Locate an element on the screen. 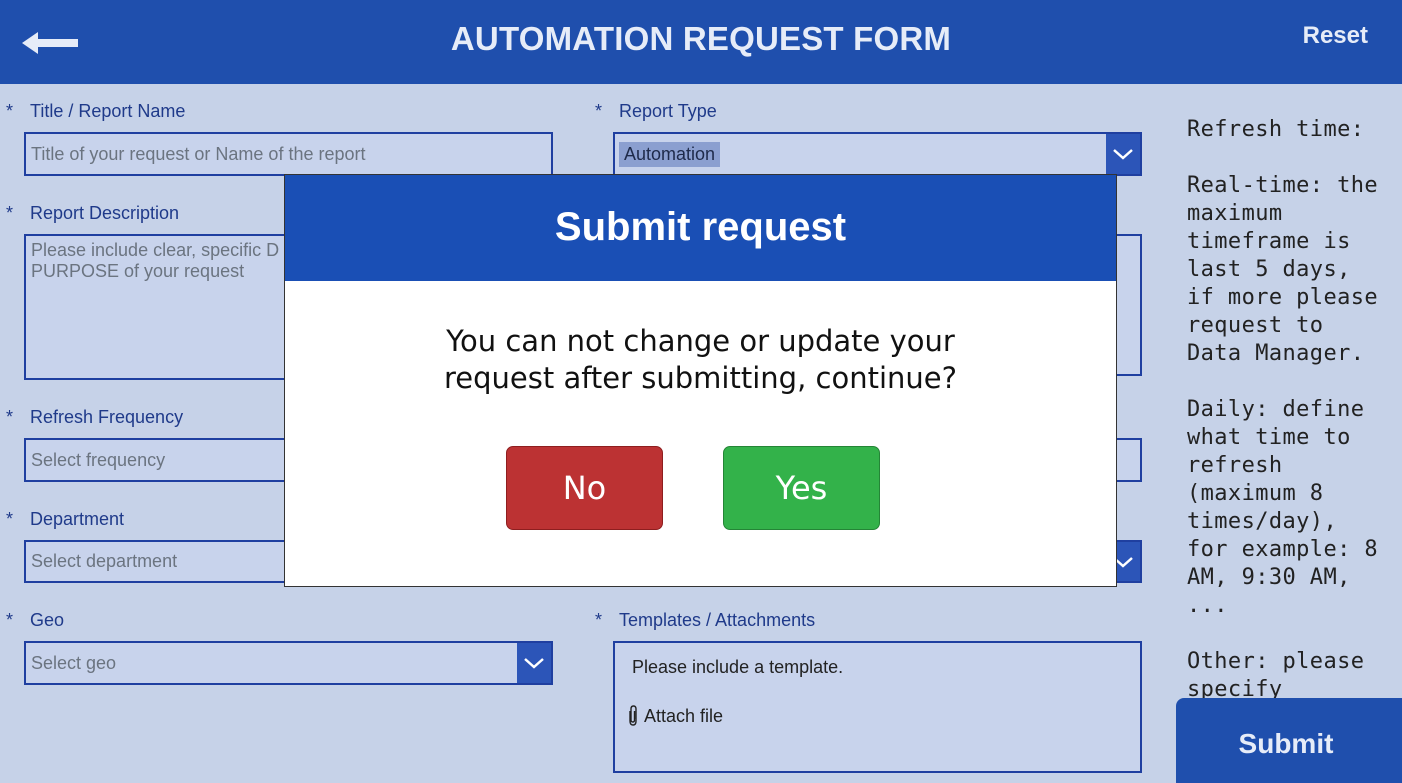 The image size is (1402, 783). page-title: AUTOMATION REQUEST FORM is located at coordinates (701, 38).